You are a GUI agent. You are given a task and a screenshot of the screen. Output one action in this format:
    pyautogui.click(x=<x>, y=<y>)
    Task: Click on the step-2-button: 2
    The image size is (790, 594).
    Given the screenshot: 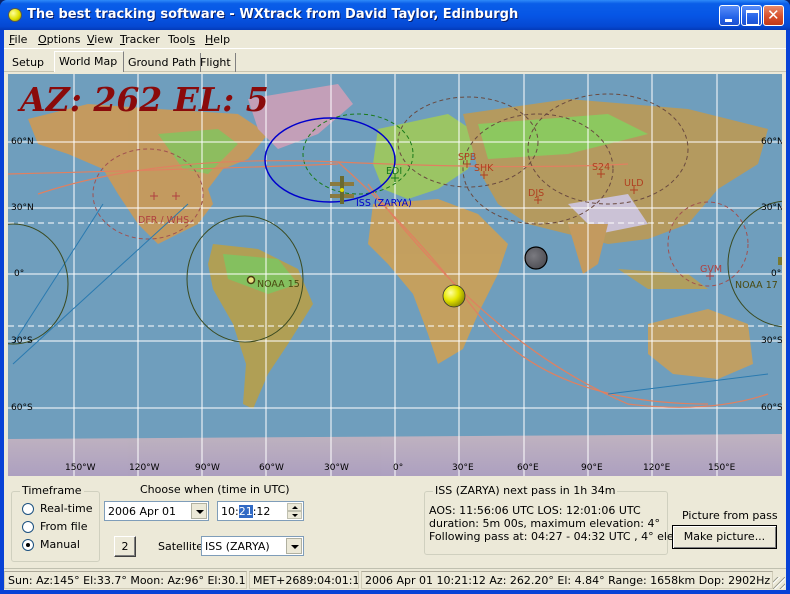 What is the action you would take?
    pyautogui.click(x=125, y=546)
    